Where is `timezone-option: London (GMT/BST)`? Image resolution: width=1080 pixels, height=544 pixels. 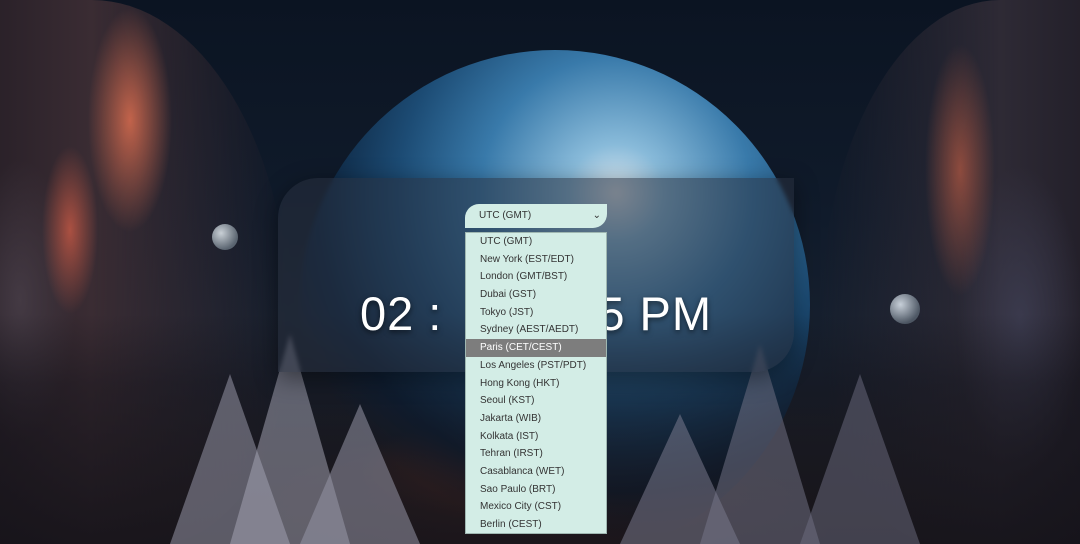
timezone-option: London (GMT/BST) is located at coordinates (536, 277).